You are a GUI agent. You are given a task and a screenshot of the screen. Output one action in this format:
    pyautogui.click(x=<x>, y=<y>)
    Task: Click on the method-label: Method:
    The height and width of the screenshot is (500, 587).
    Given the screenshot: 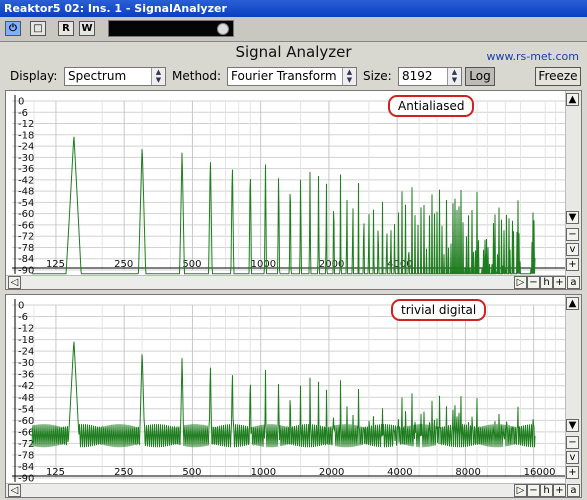 What is the action you would take?
    pyautogui.click(x=197, y=76)
    